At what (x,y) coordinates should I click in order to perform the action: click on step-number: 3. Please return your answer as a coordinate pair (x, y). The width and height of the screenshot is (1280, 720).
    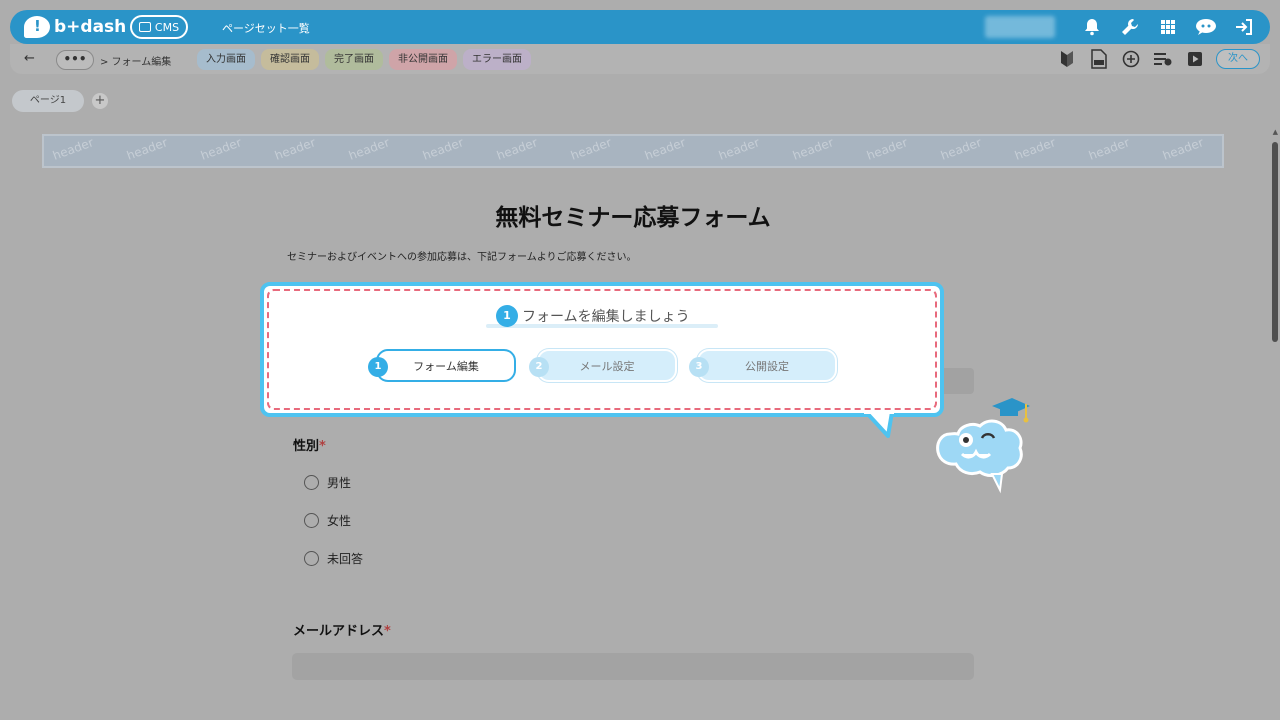
    Looking at the image, I should click on (699, 367).